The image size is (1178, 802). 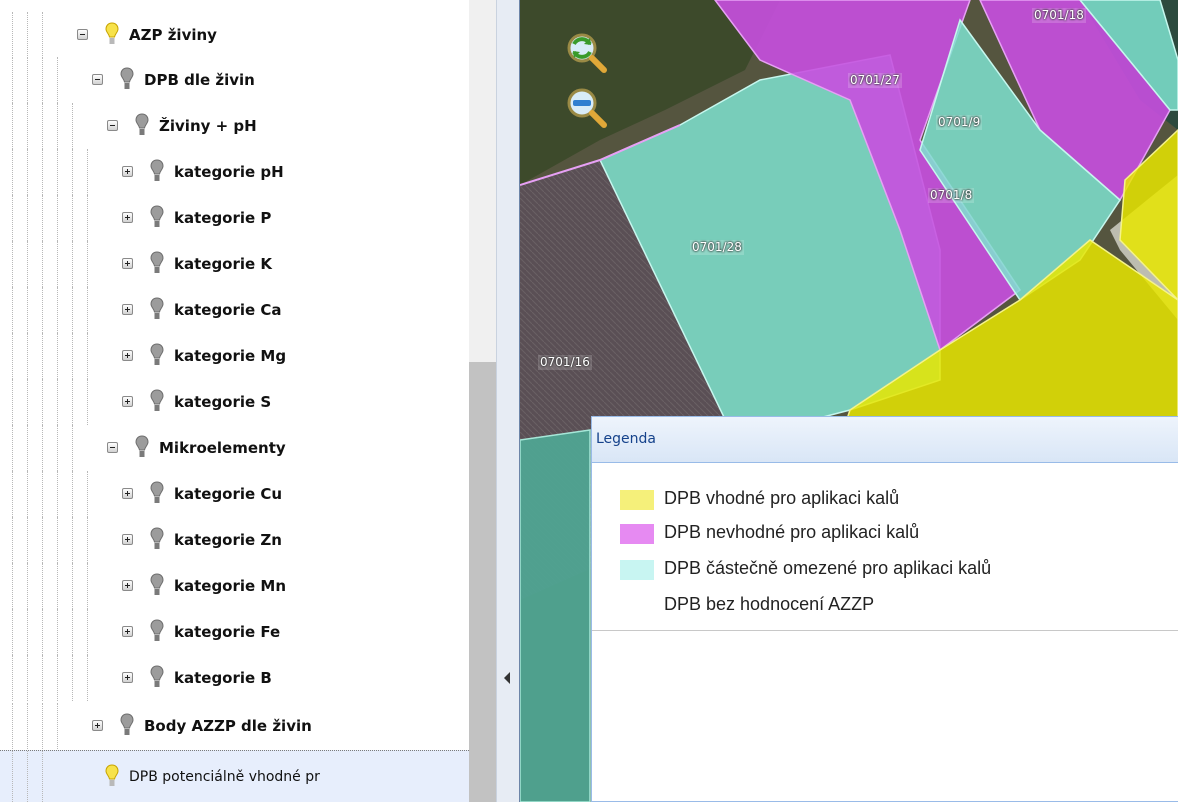 I want to click on tree-row: kategorie Fe, so click(x=234, y=632).